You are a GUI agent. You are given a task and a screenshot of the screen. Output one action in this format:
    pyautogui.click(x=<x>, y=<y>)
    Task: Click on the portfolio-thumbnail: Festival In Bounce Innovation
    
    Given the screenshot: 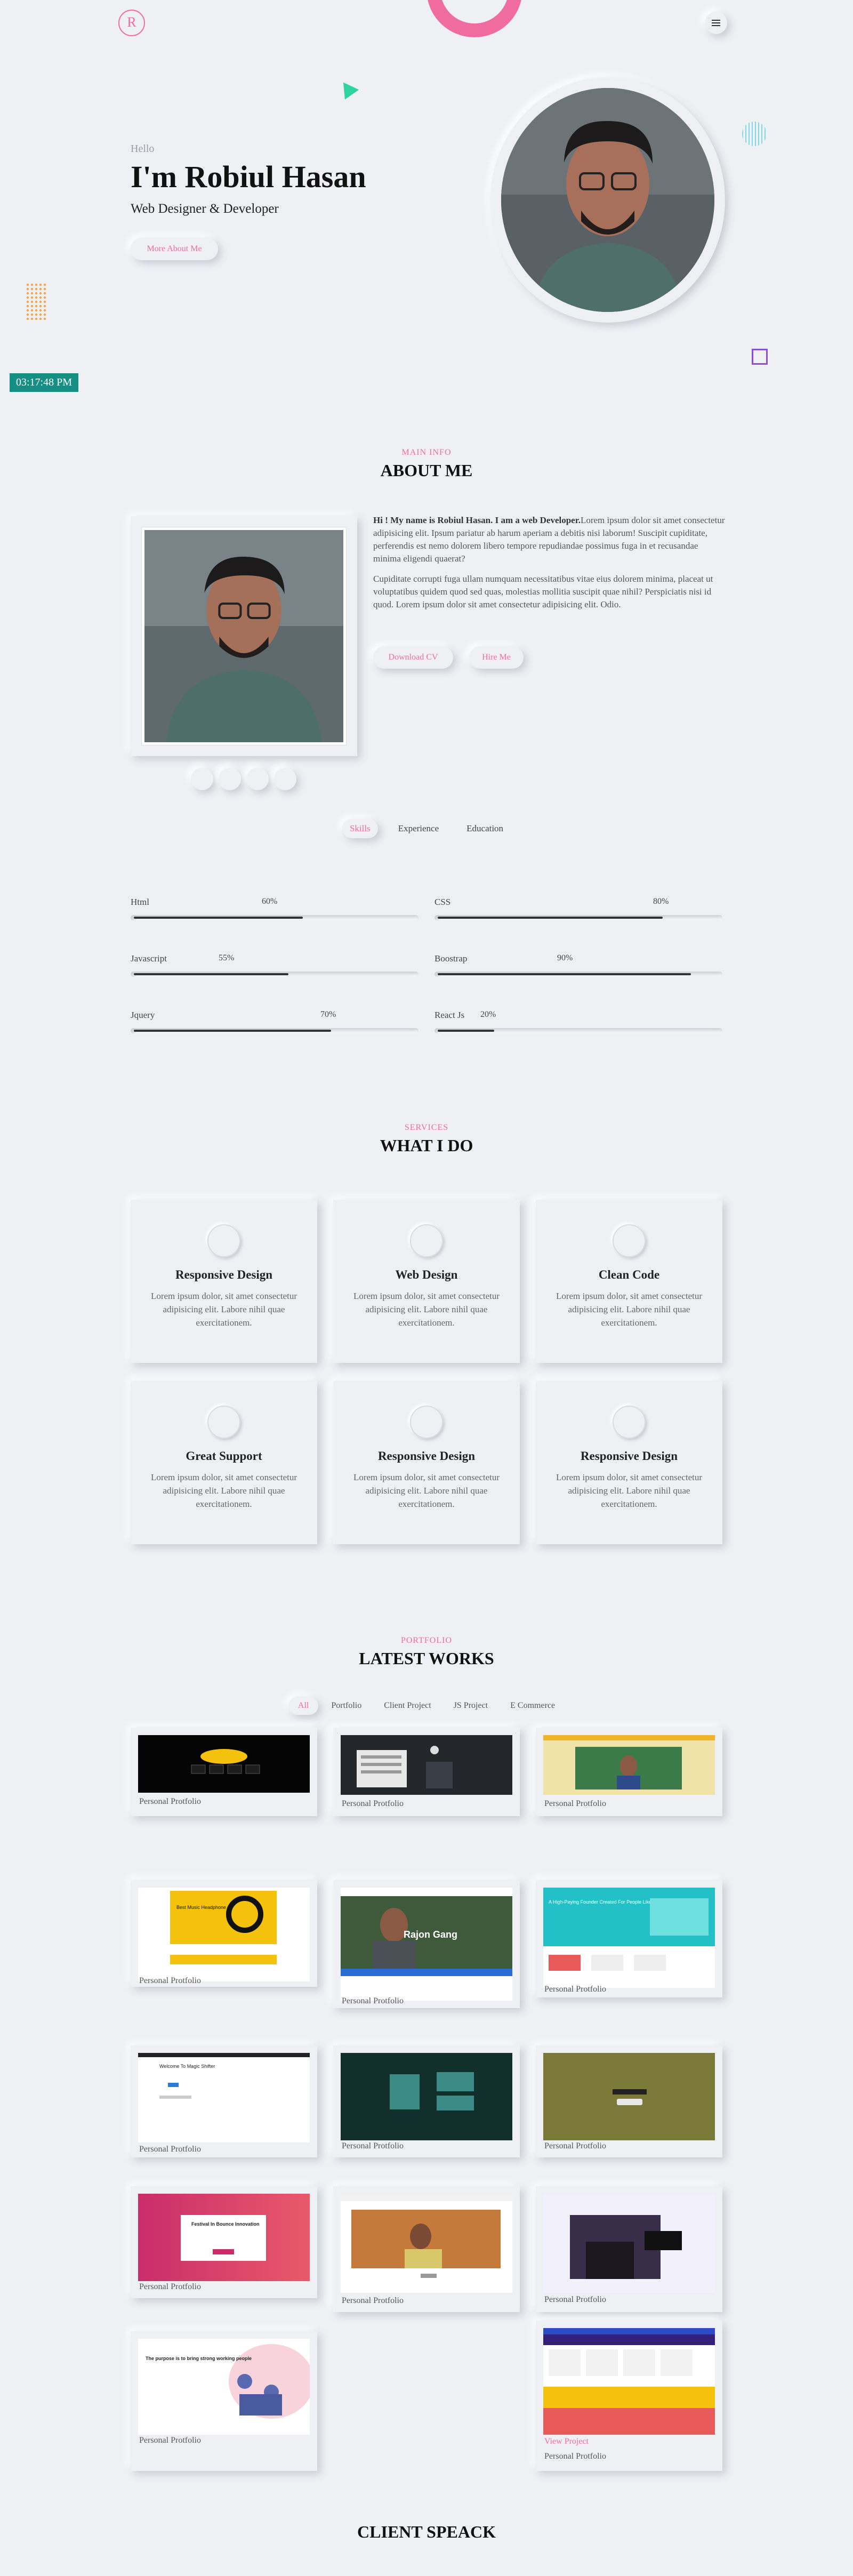 What is the action you would take?
    pyautogui.click(x=224, y=2237)
    